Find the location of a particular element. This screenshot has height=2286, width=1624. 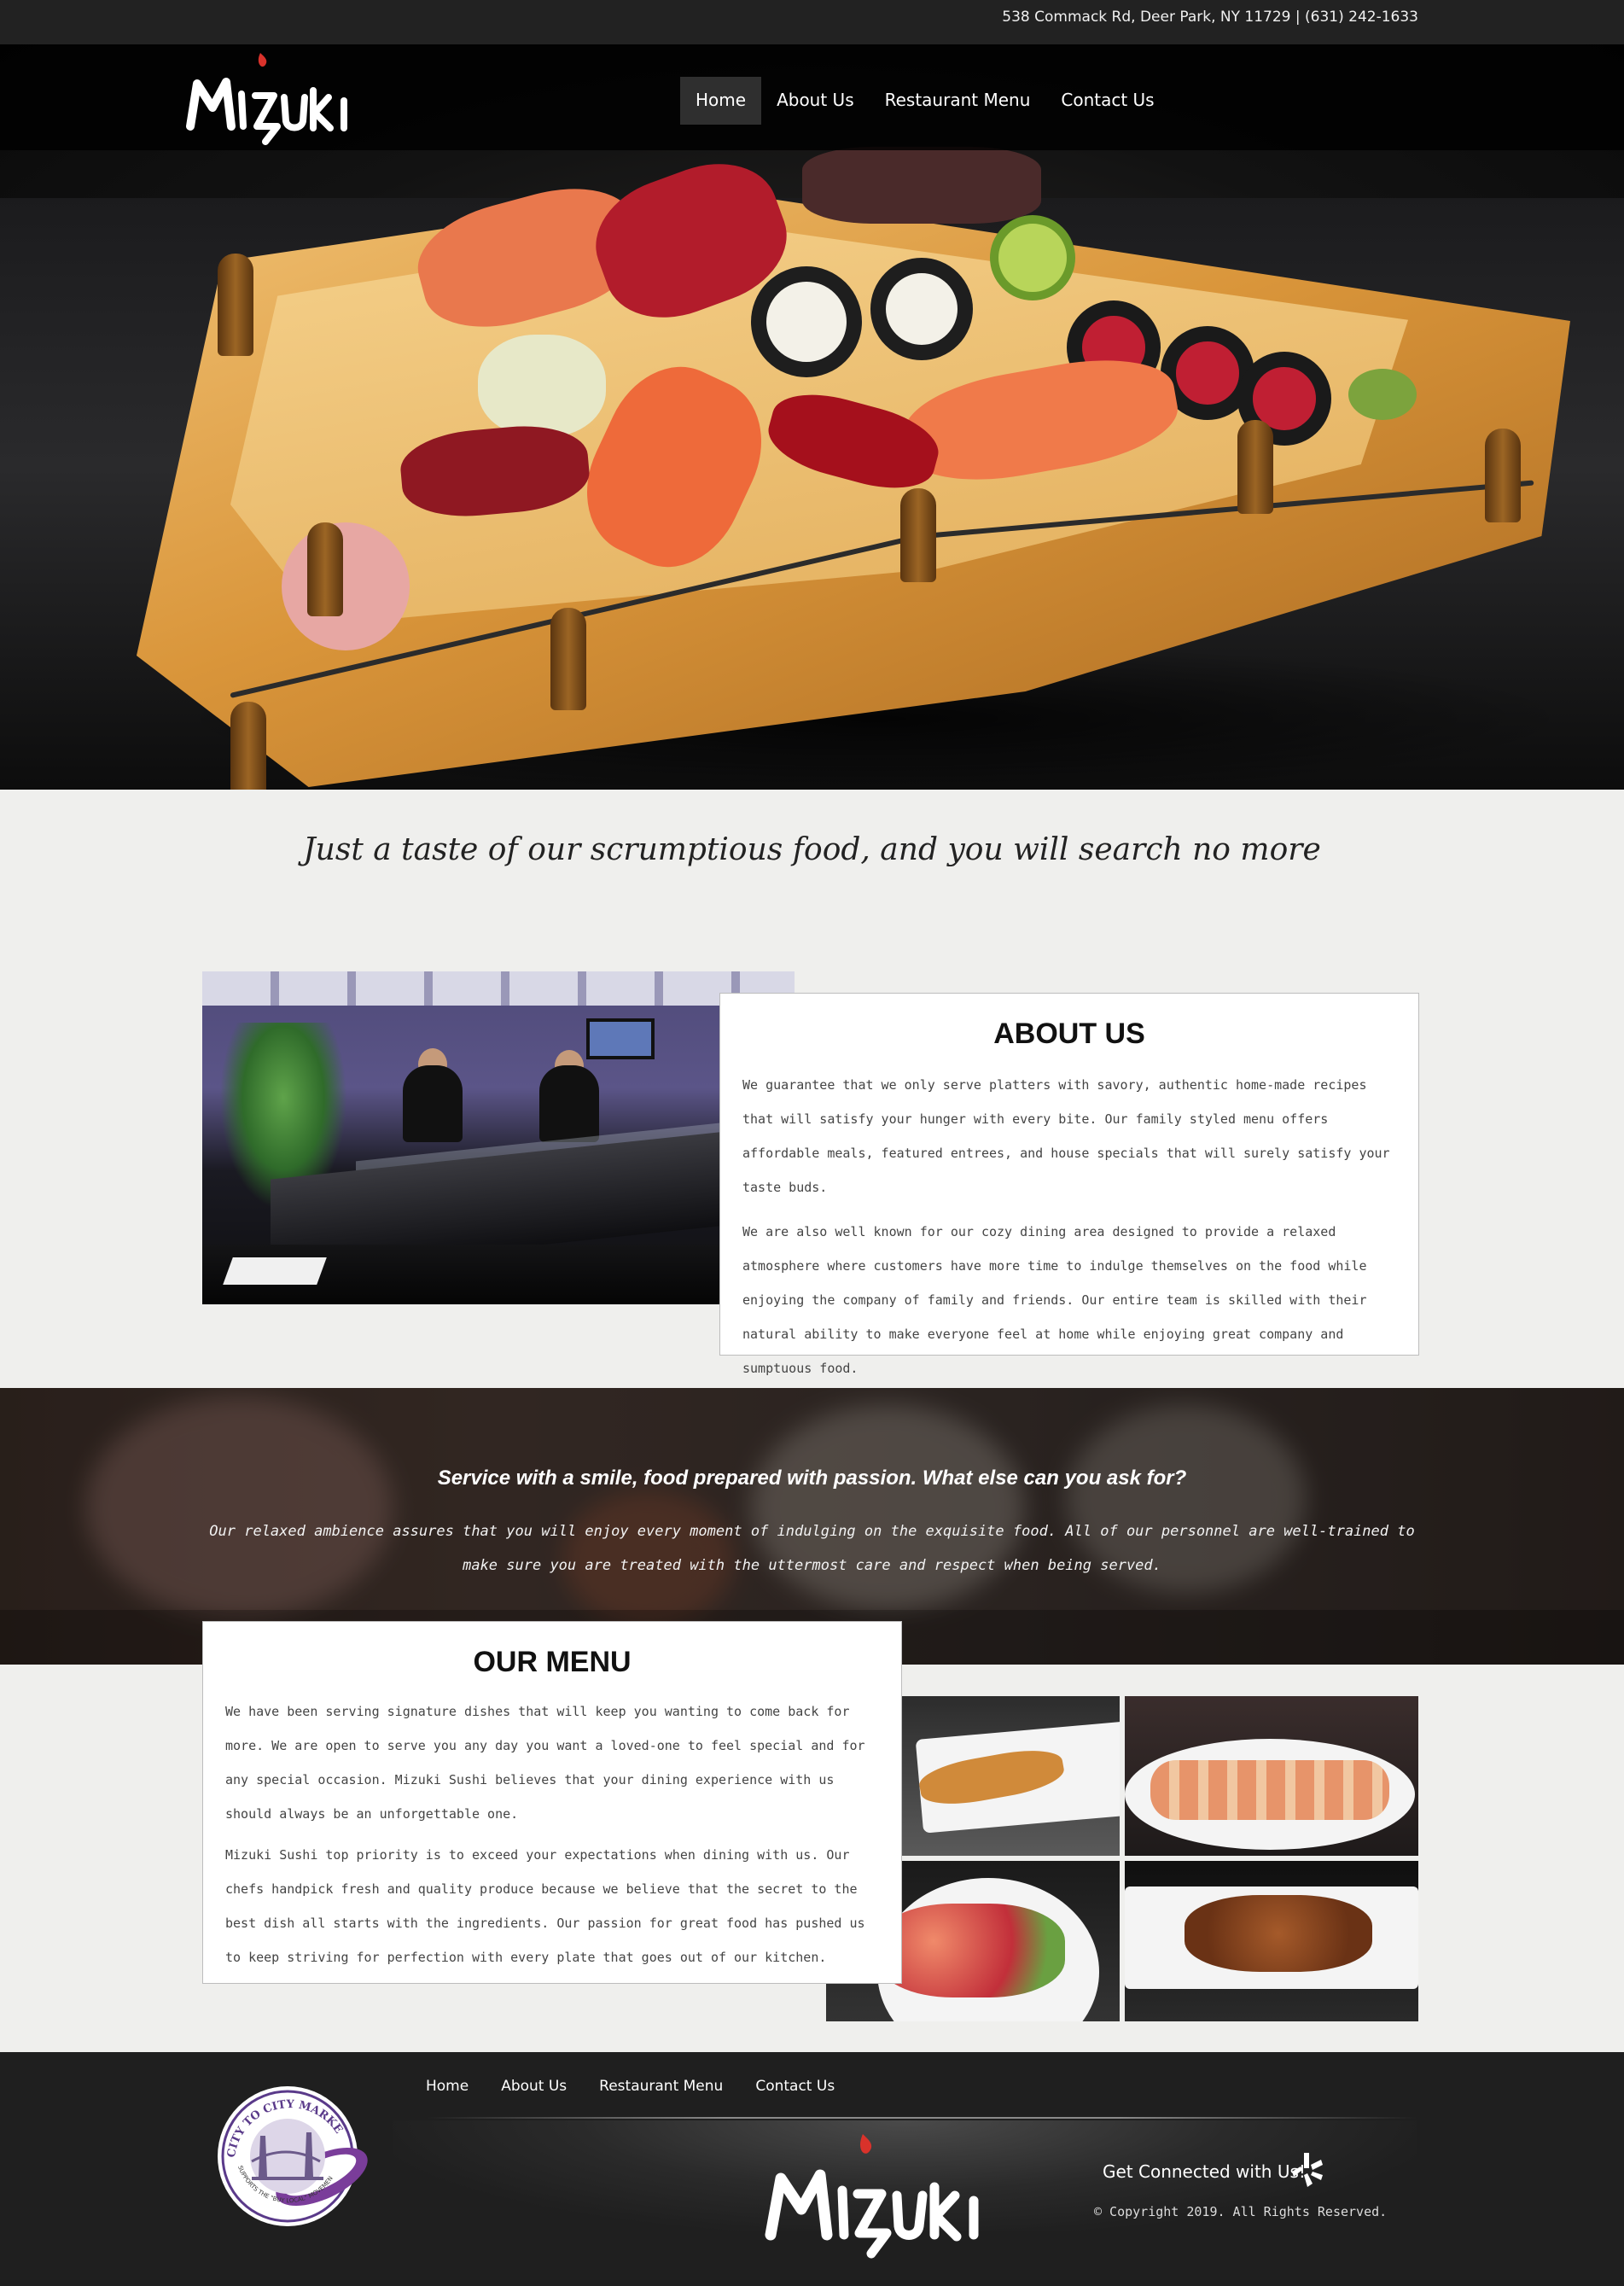

sushi-roll-platter is located at coordinates (1269, 1790).